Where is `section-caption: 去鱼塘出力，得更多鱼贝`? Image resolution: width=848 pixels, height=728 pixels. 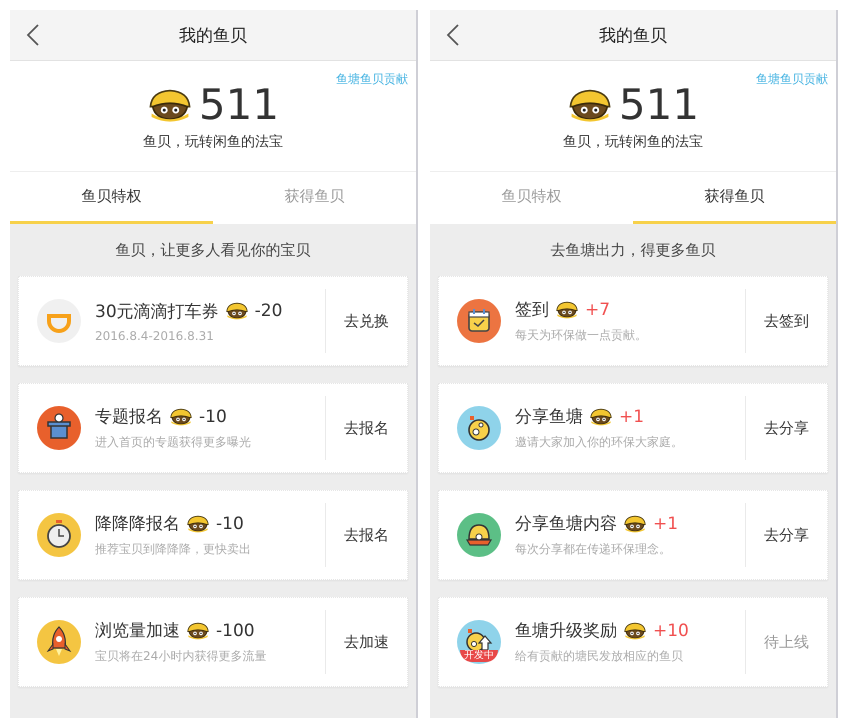 section-caption: 去鱼塘出力，得更多鱼贝 is located at coordinates (633, 250).